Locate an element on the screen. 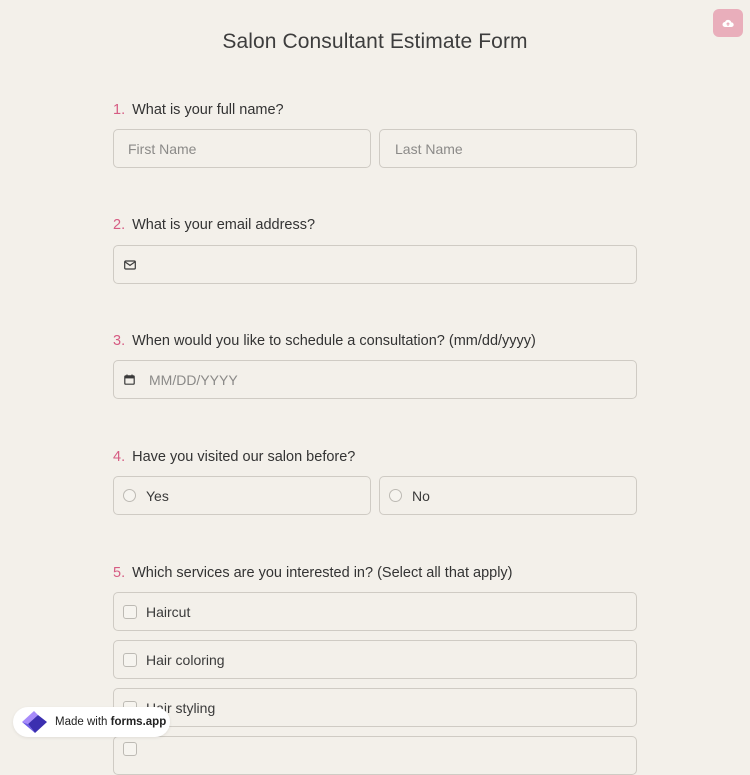 The image size is (750, 775). first-name-placeholder: First Name is located at coordinates (162, 148).